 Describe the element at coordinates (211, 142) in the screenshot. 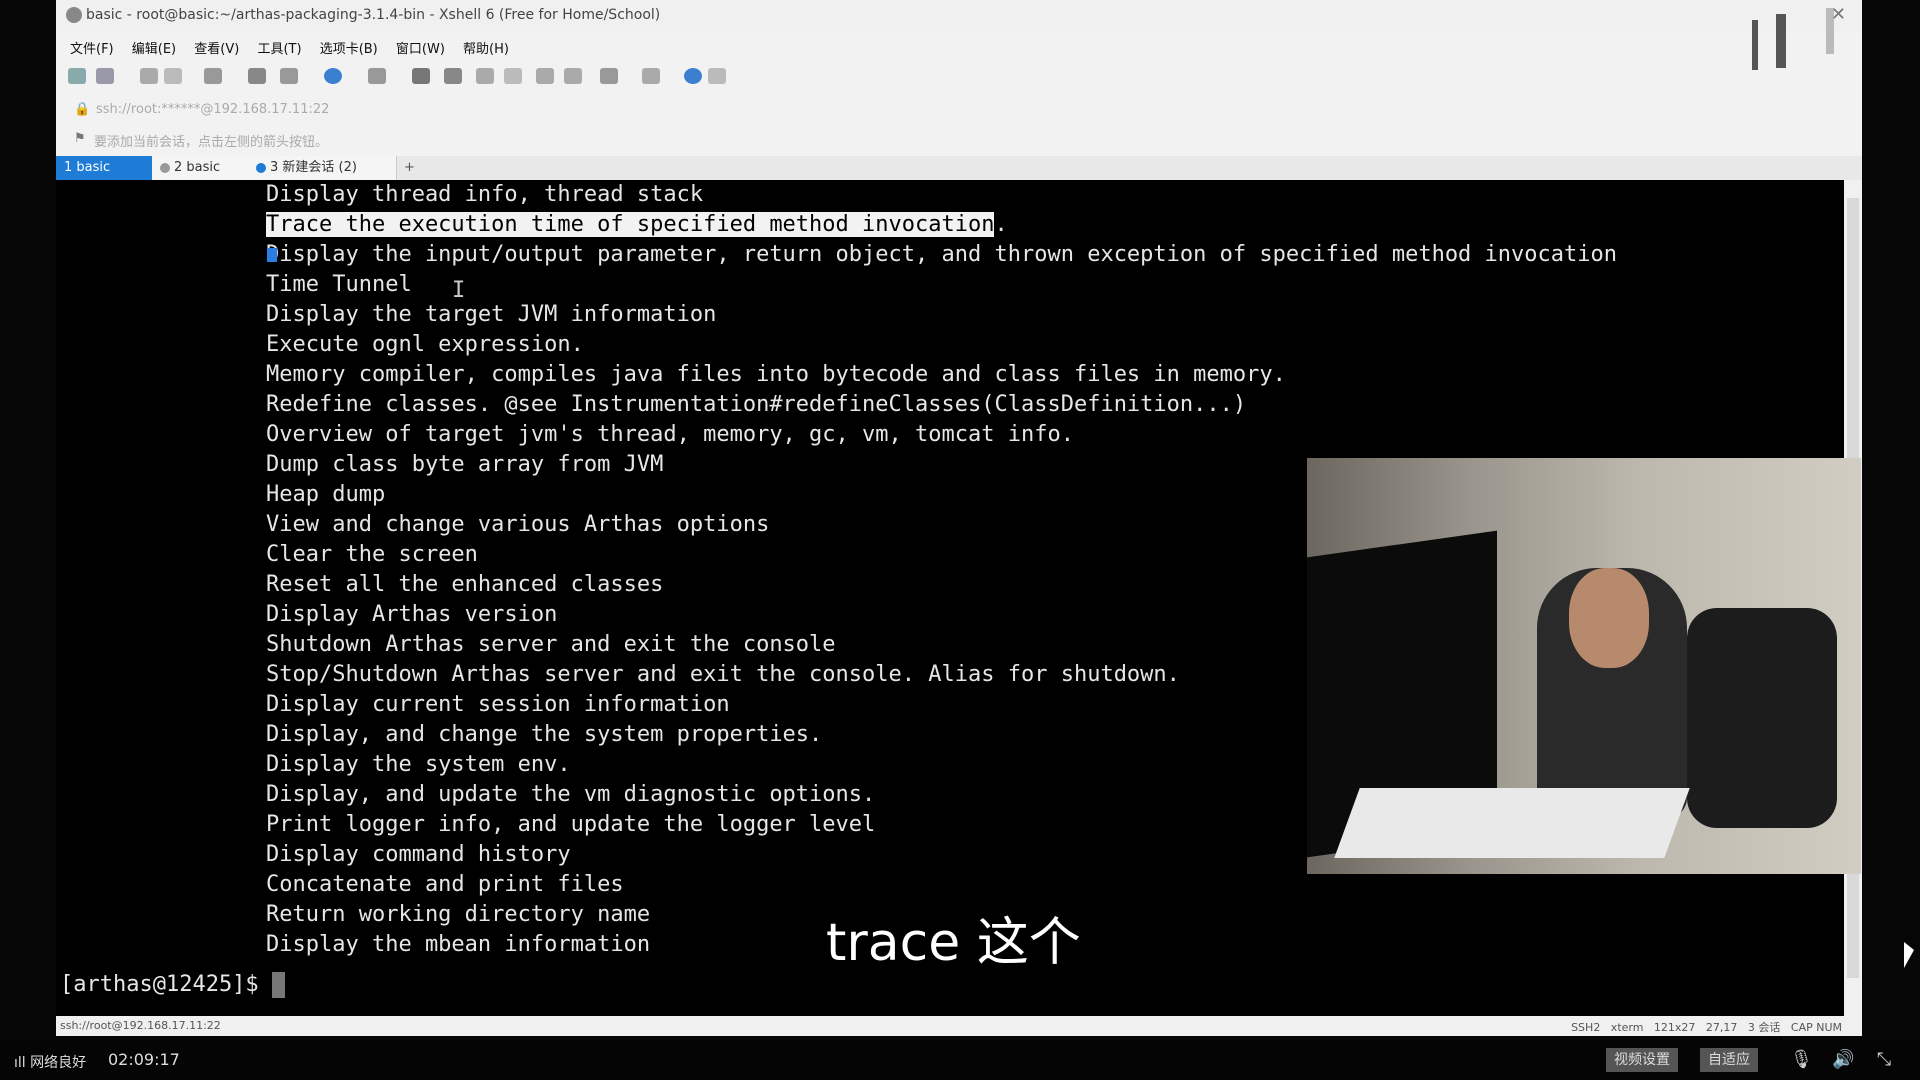

I see `notice-text: 要添加当前会话，点击左侧的箭头按钮。` at that location.